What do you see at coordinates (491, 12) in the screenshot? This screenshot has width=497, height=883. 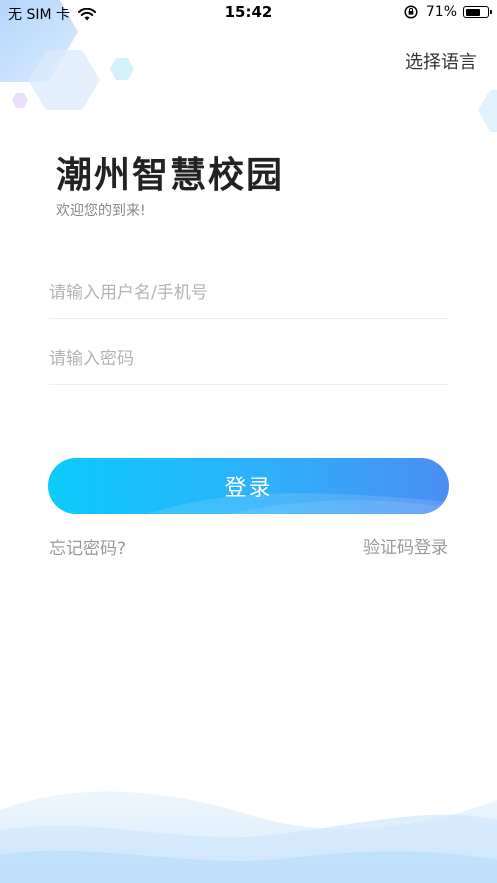 I see `battery-nub` at bounding box center [491, 12].